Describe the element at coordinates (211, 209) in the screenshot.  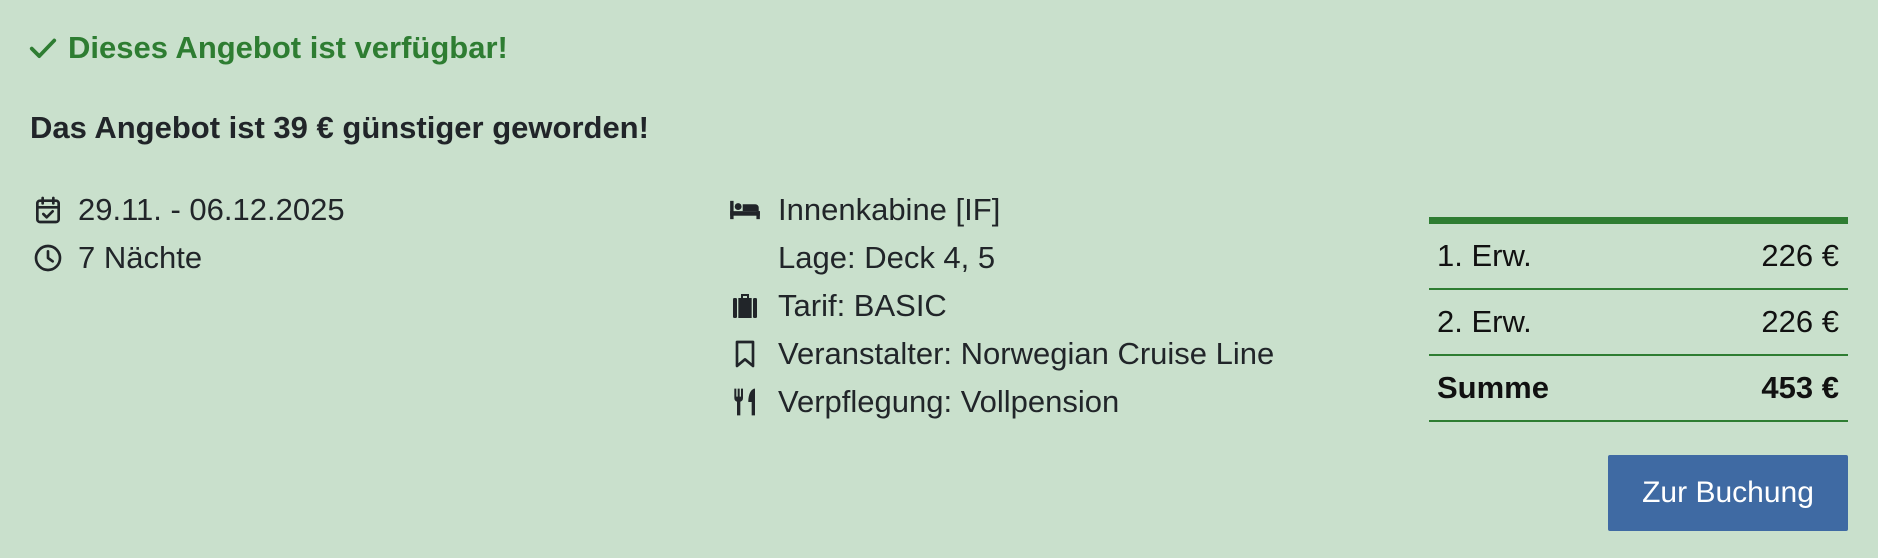
I see `trip-dates: 29.11. - 06.12.2025` at that location.